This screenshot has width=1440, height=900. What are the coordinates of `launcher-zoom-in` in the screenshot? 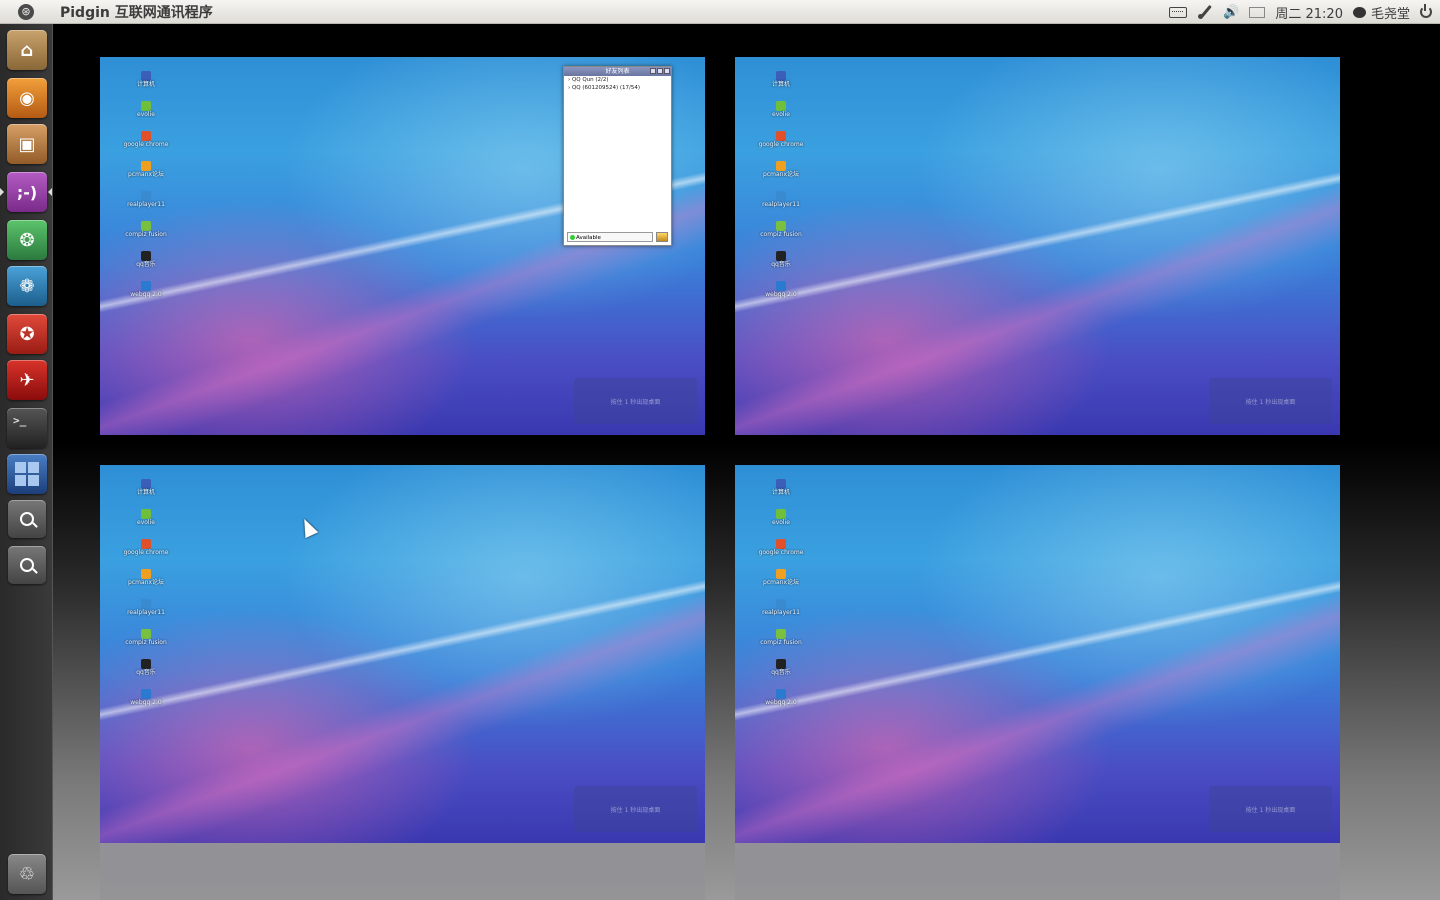 It's located at (27, 519).